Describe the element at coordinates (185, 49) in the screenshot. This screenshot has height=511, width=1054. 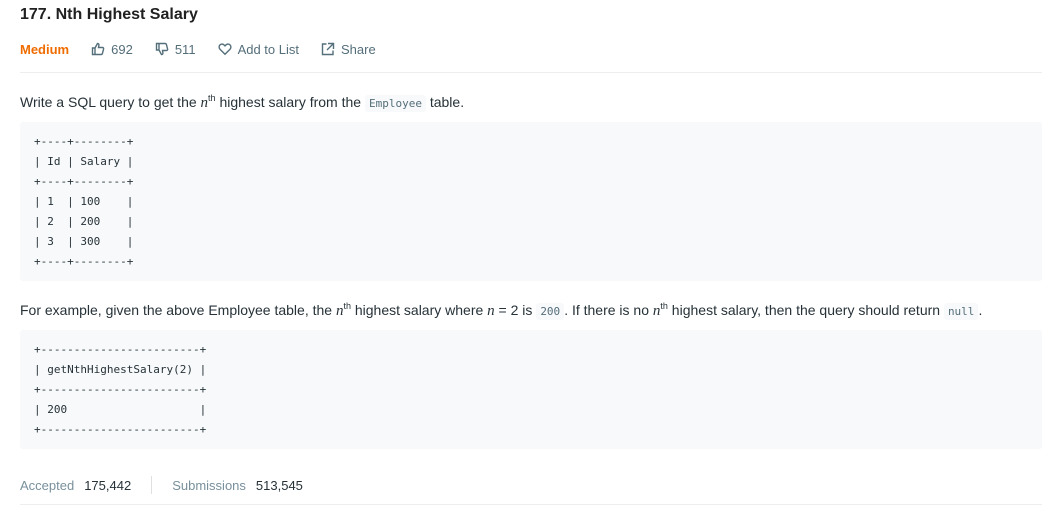
I see `dislike-count: 511` at that location.